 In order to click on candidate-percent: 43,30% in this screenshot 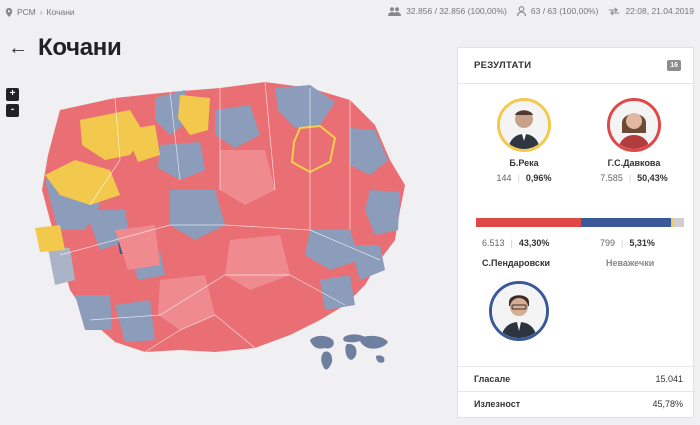, I will do `click(534, 243)`.